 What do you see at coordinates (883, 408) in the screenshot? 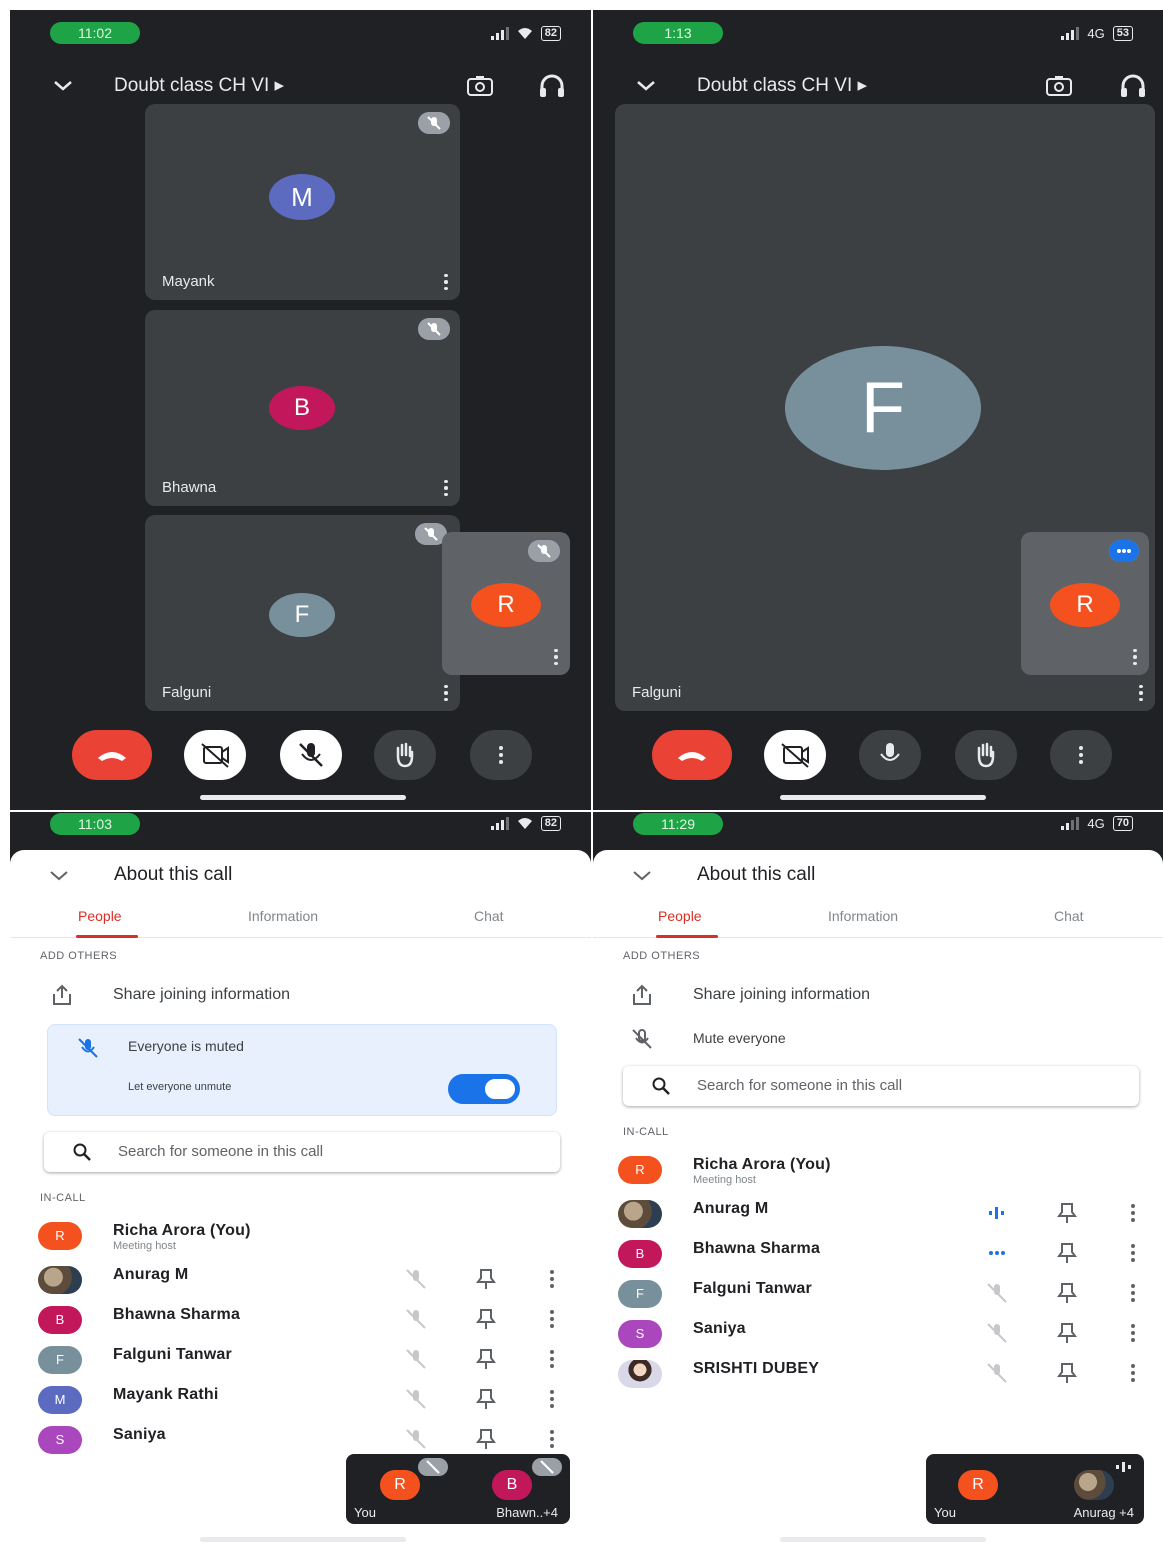
I see `avatar: F` at bounding box center [883, 408].